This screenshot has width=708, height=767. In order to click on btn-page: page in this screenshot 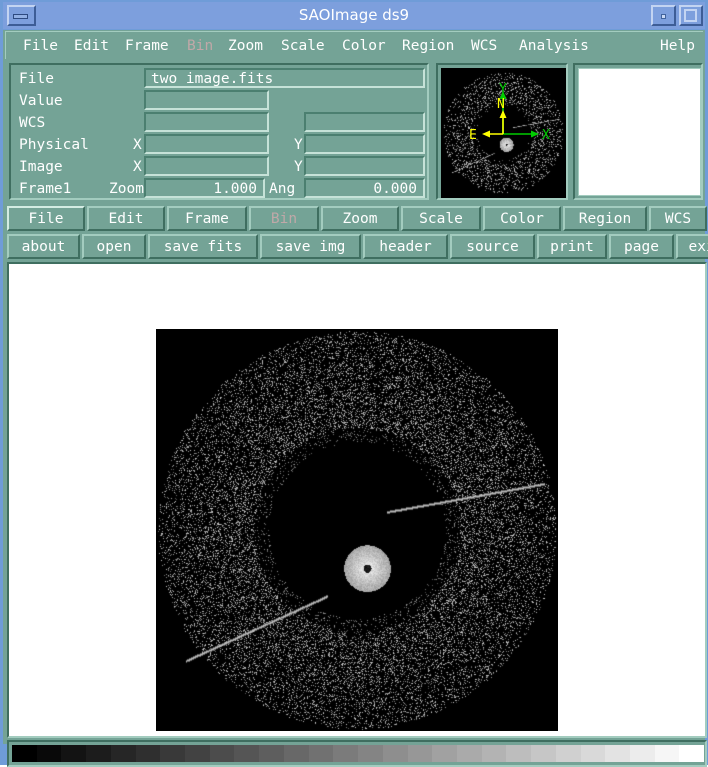, I will do `click(641, 246)`.